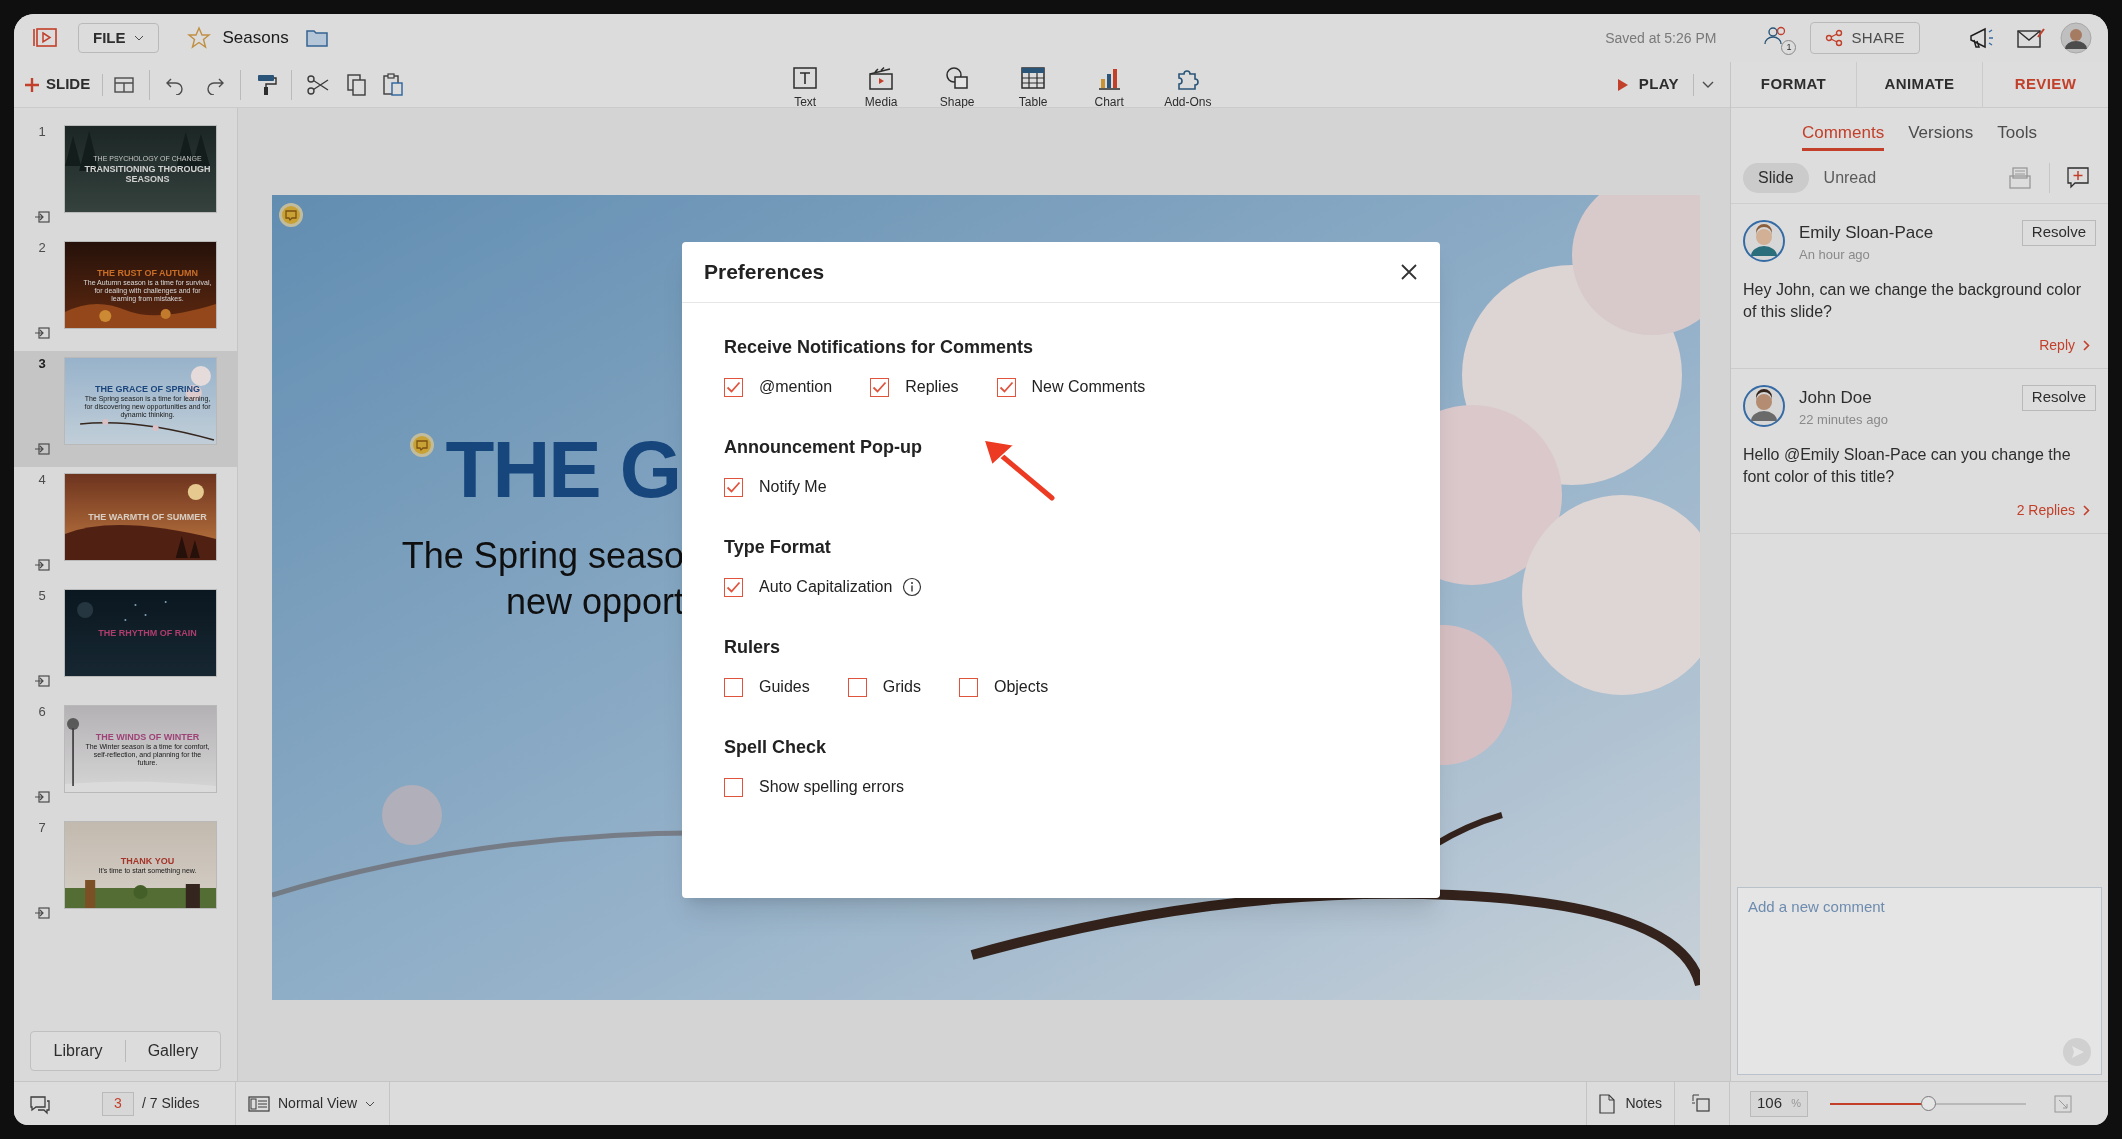  I want to click on section-heading: Rulers, so click(753, 647).